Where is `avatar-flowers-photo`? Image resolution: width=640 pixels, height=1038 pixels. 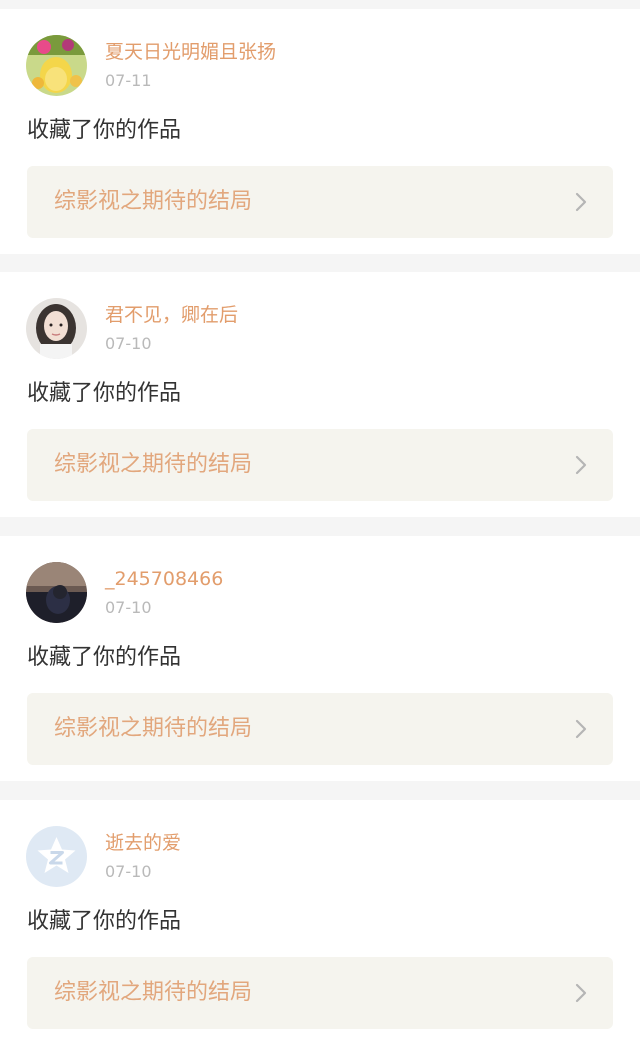 avatar-flowers-photo is located at coordinates (56, 65).